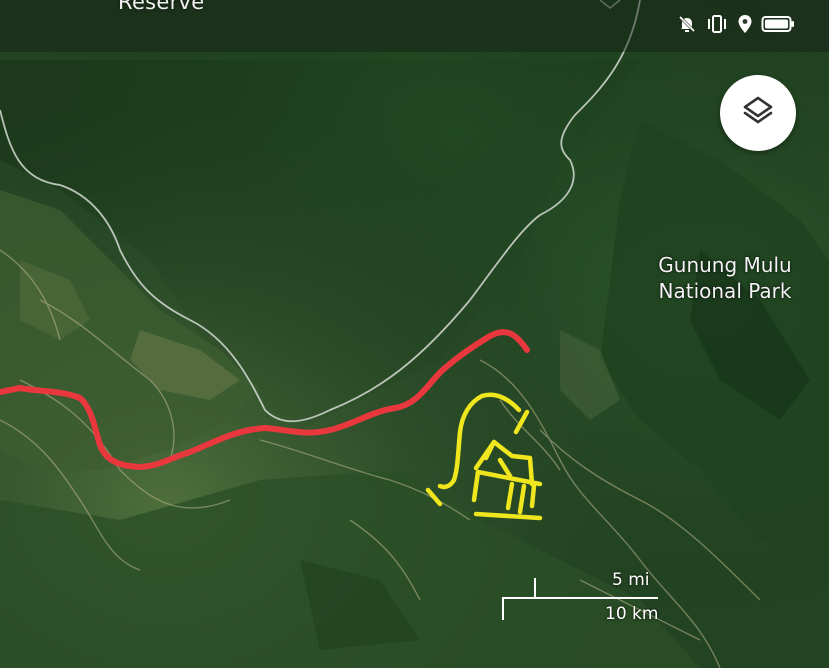 Image resolution: width=829 pixels, height=668 pixels. I want to click on notifications-off-icon, so click(687, 26).